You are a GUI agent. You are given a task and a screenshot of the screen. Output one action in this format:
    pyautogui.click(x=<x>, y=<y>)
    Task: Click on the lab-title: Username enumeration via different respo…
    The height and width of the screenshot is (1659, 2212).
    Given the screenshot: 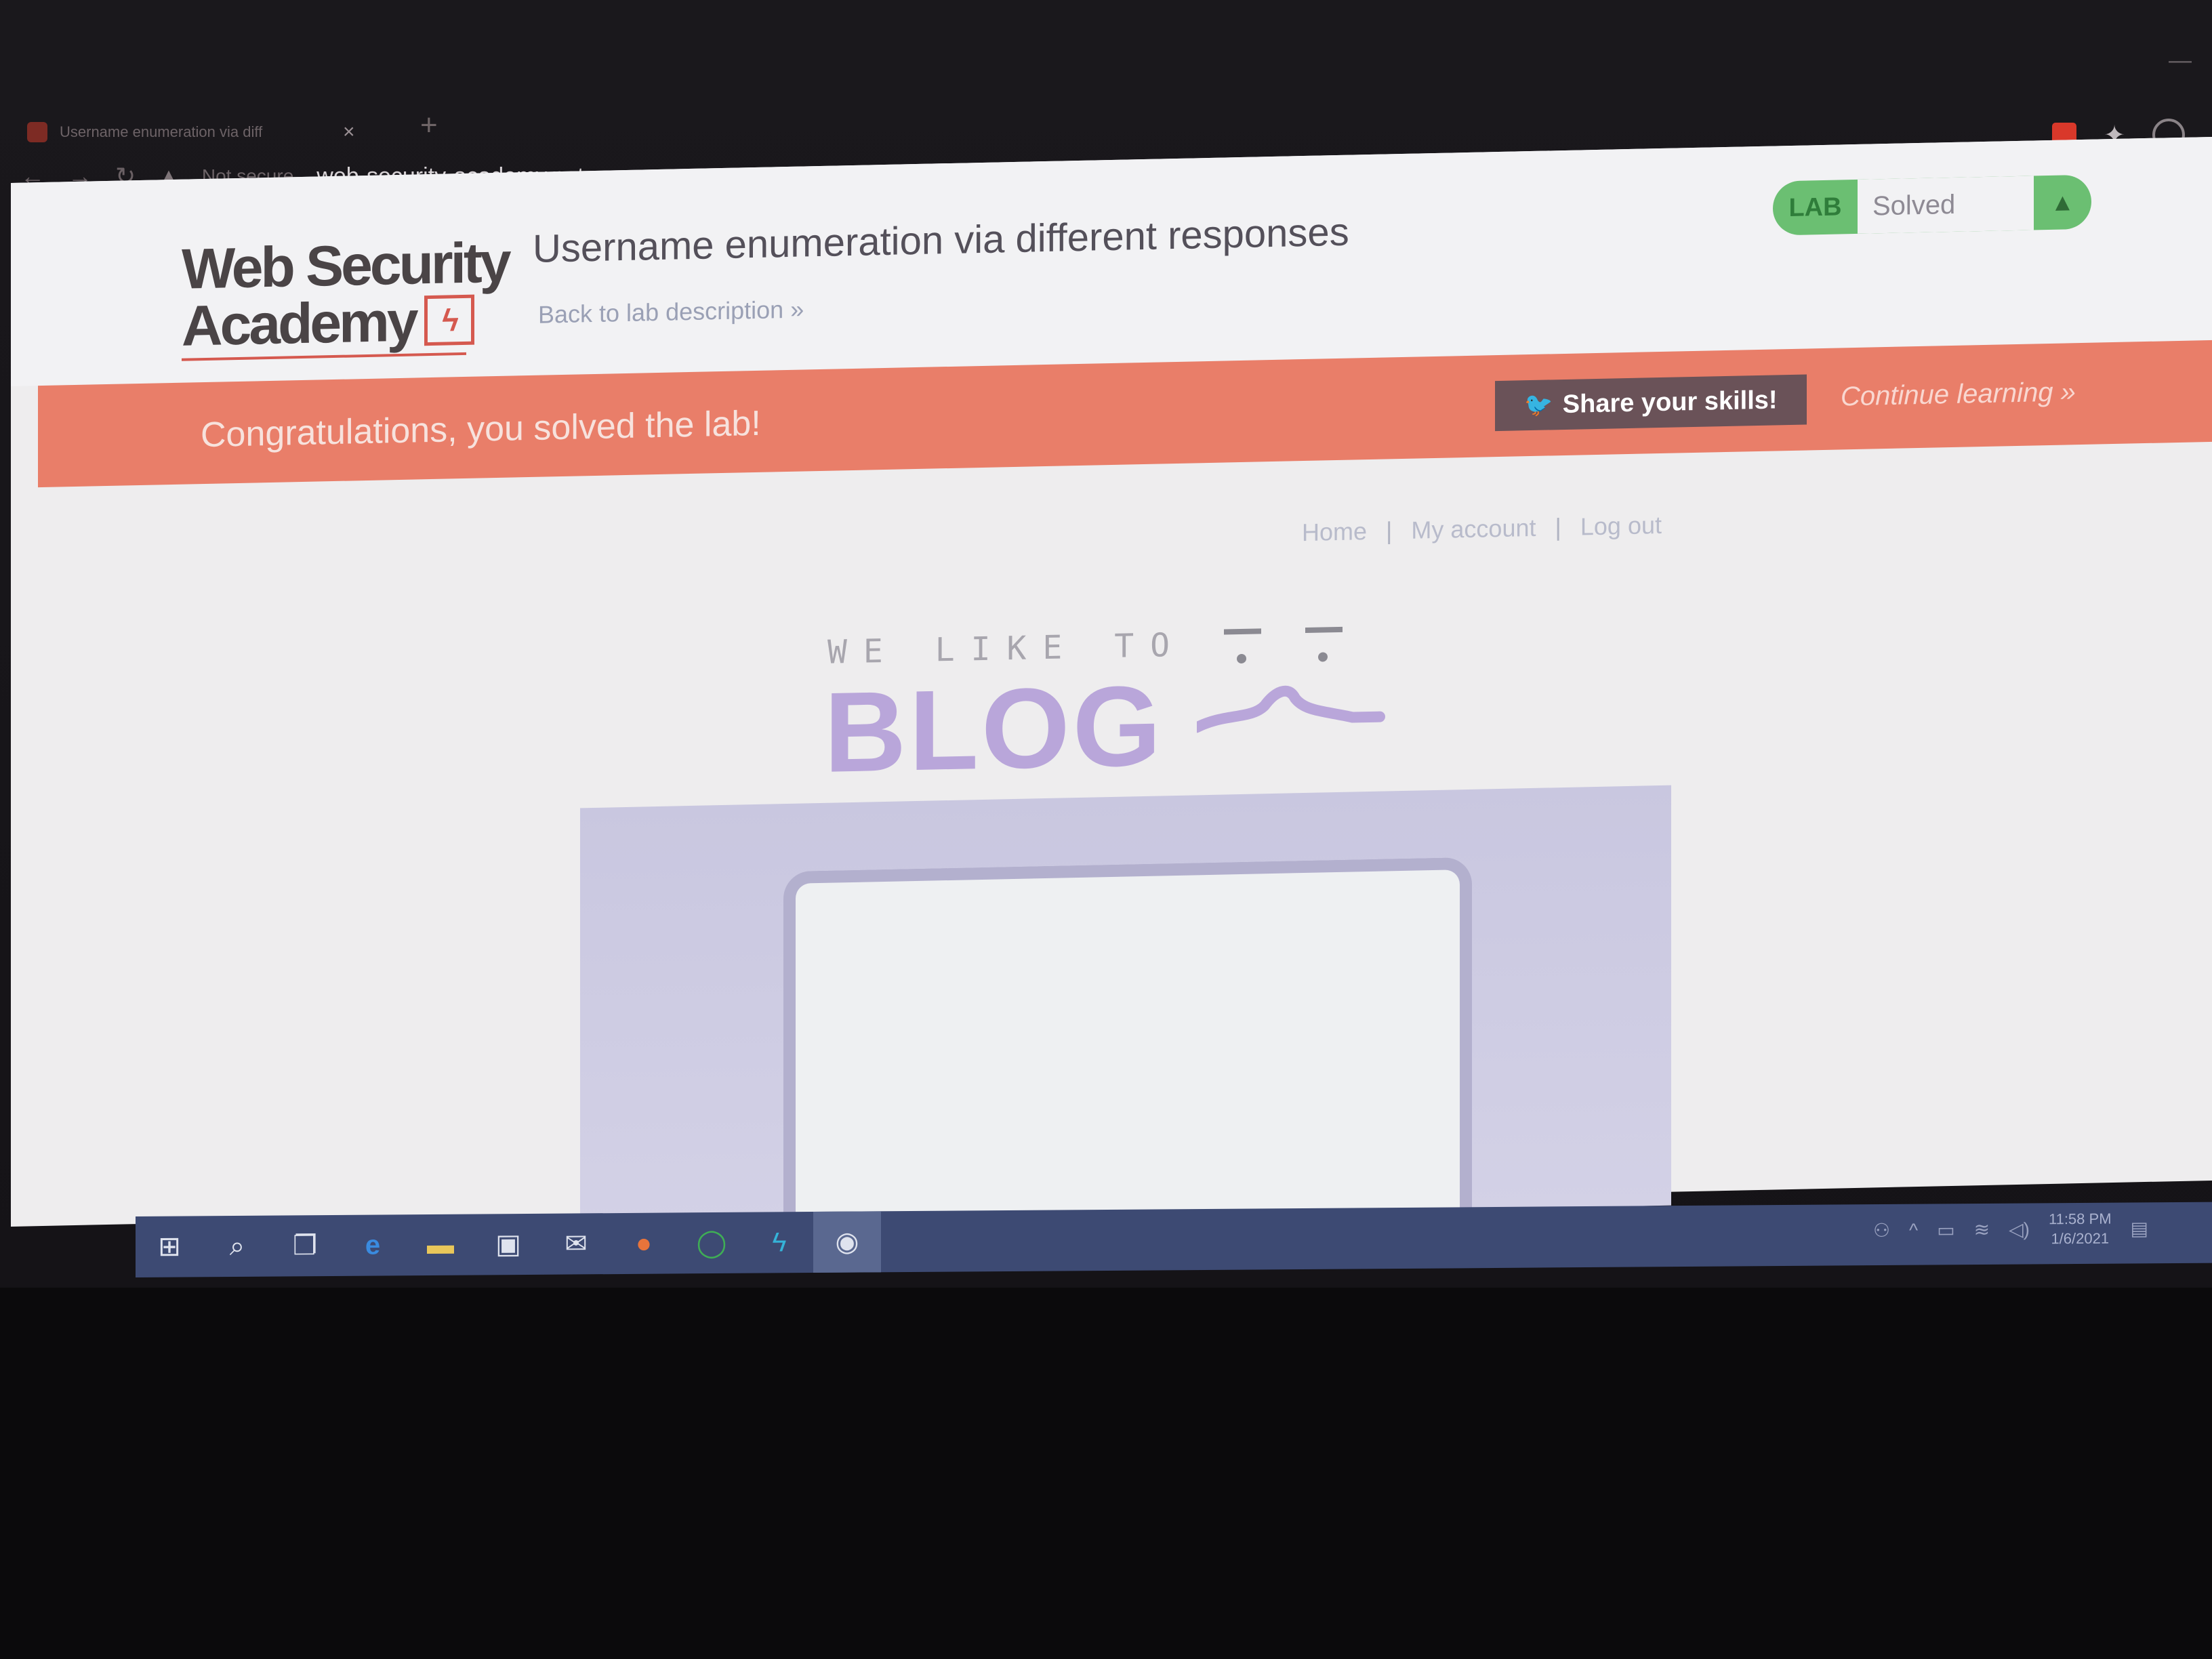 What is the action you would take?
    pyautogui.click(x=941, y=240)
    